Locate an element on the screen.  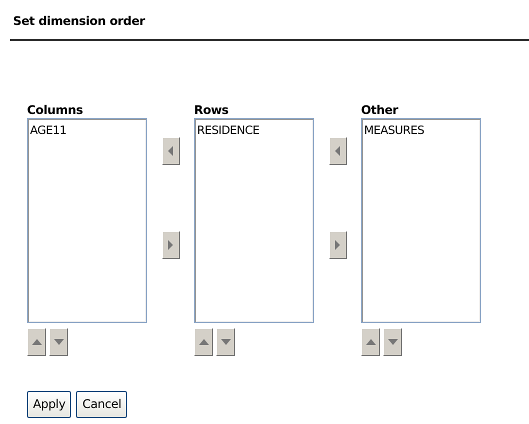
list-box: MEASURES is located at coordinates (421, 220).